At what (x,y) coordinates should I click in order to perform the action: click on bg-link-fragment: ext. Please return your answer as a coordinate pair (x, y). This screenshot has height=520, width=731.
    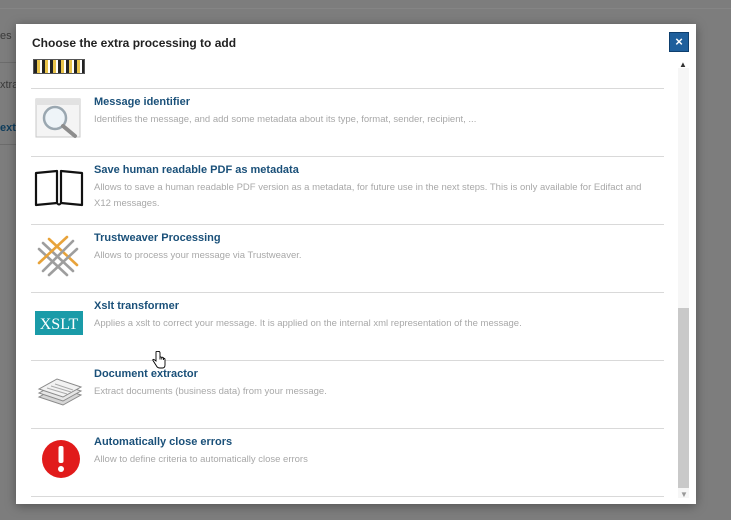
    Looking at the image, I should click on (8, 128).